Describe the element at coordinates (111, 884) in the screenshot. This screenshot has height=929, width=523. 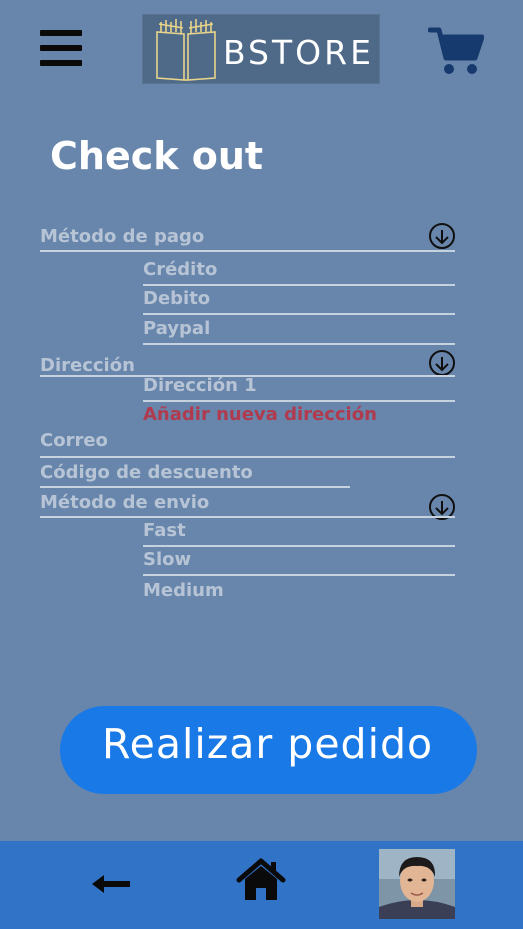
I see `back-arrow-icon` at that location.